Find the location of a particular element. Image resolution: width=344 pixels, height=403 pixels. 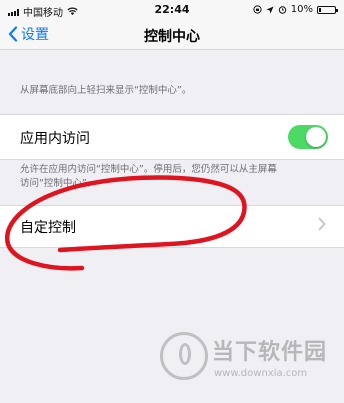

app-access-label: 应用内访问 is located at coordinates (55, 139).